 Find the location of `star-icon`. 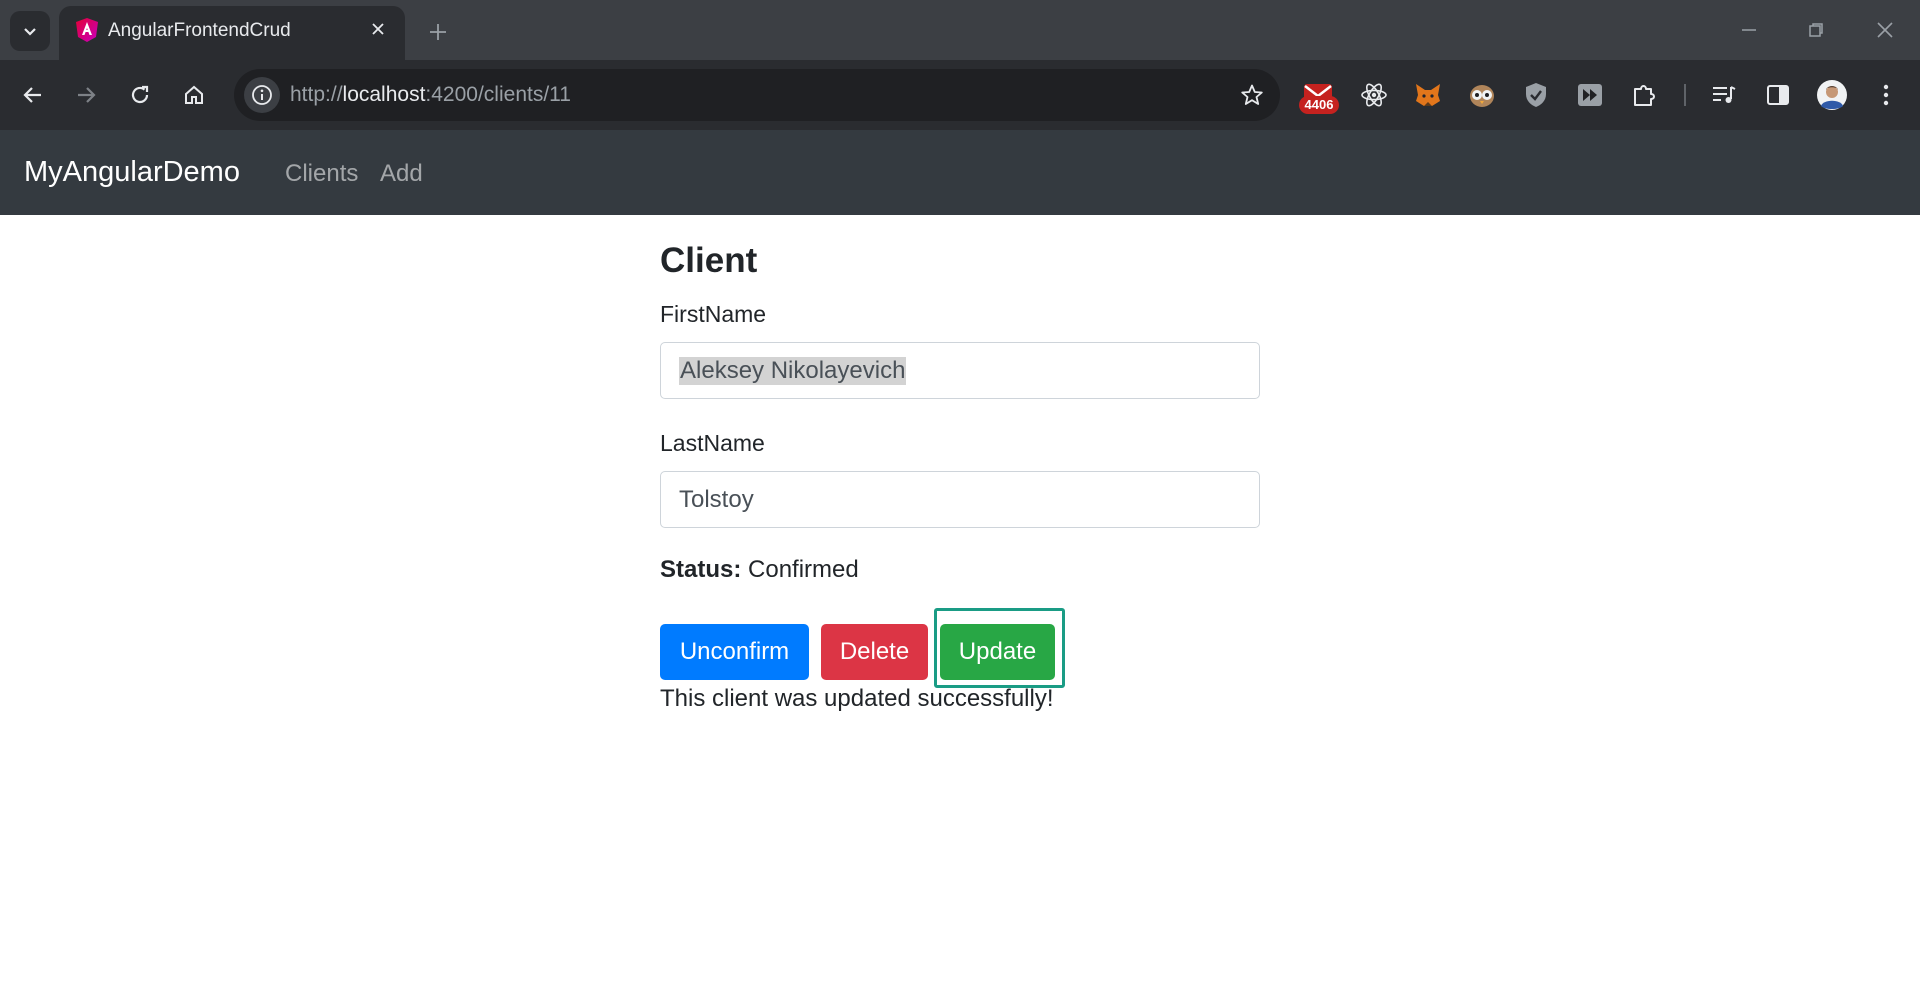

star-icon is located at coordinates (1252, 94).